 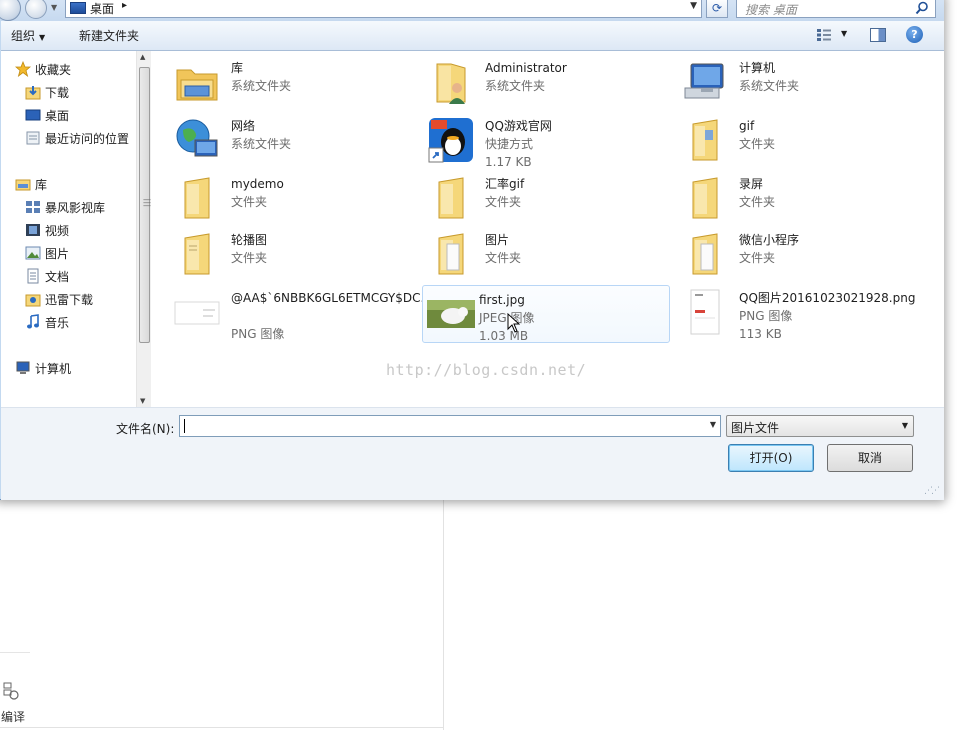 What do you see at coordinates (790, 253) in the screenshot?
I see `file-item-wechat-mini-program: 微信小程序 文件夹` at bounding box center [790, 253].